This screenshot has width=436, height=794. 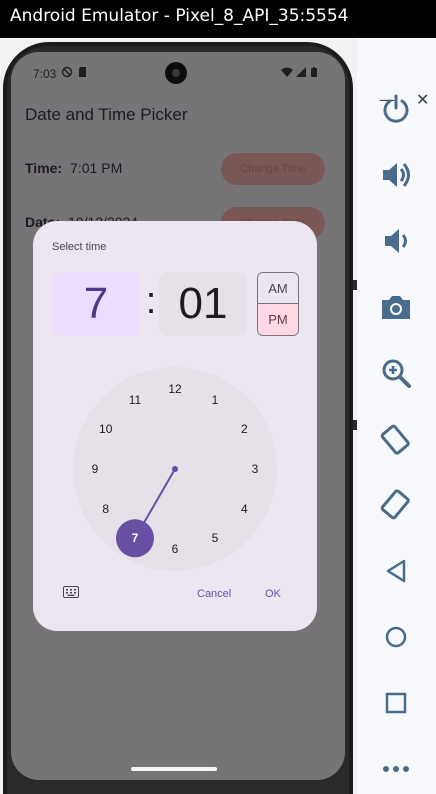 I want to click on zoom-icon, so click(x=396, y=373).